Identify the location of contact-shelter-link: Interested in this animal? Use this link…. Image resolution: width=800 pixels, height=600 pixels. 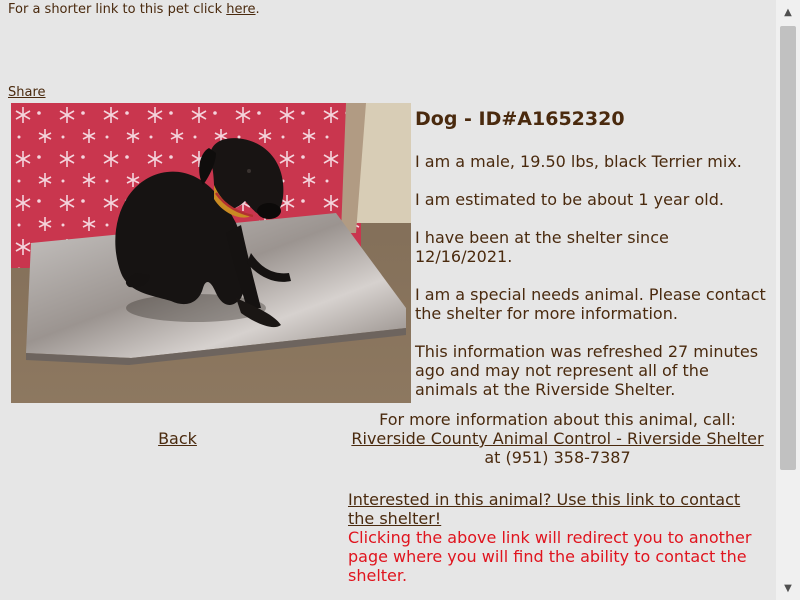
(544, 509).